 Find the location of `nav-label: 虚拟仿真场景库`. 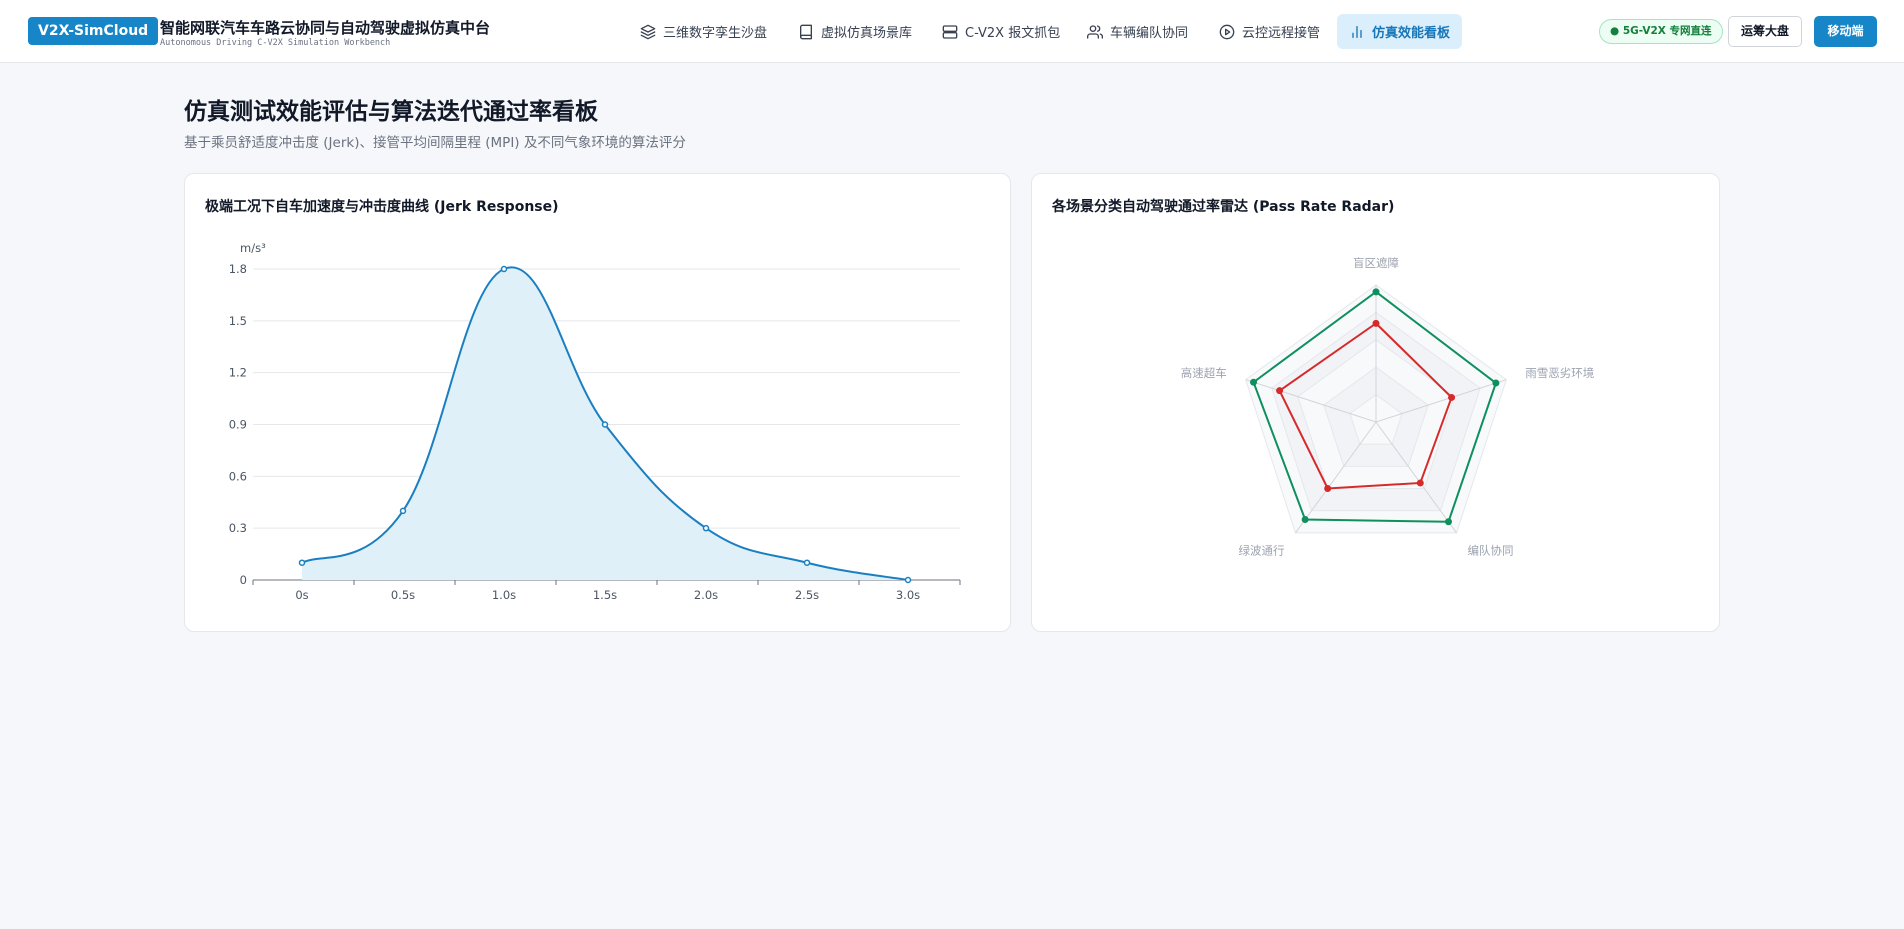

nav-label: 虚拟仿真场景库 is located at coordinates (867, 33).